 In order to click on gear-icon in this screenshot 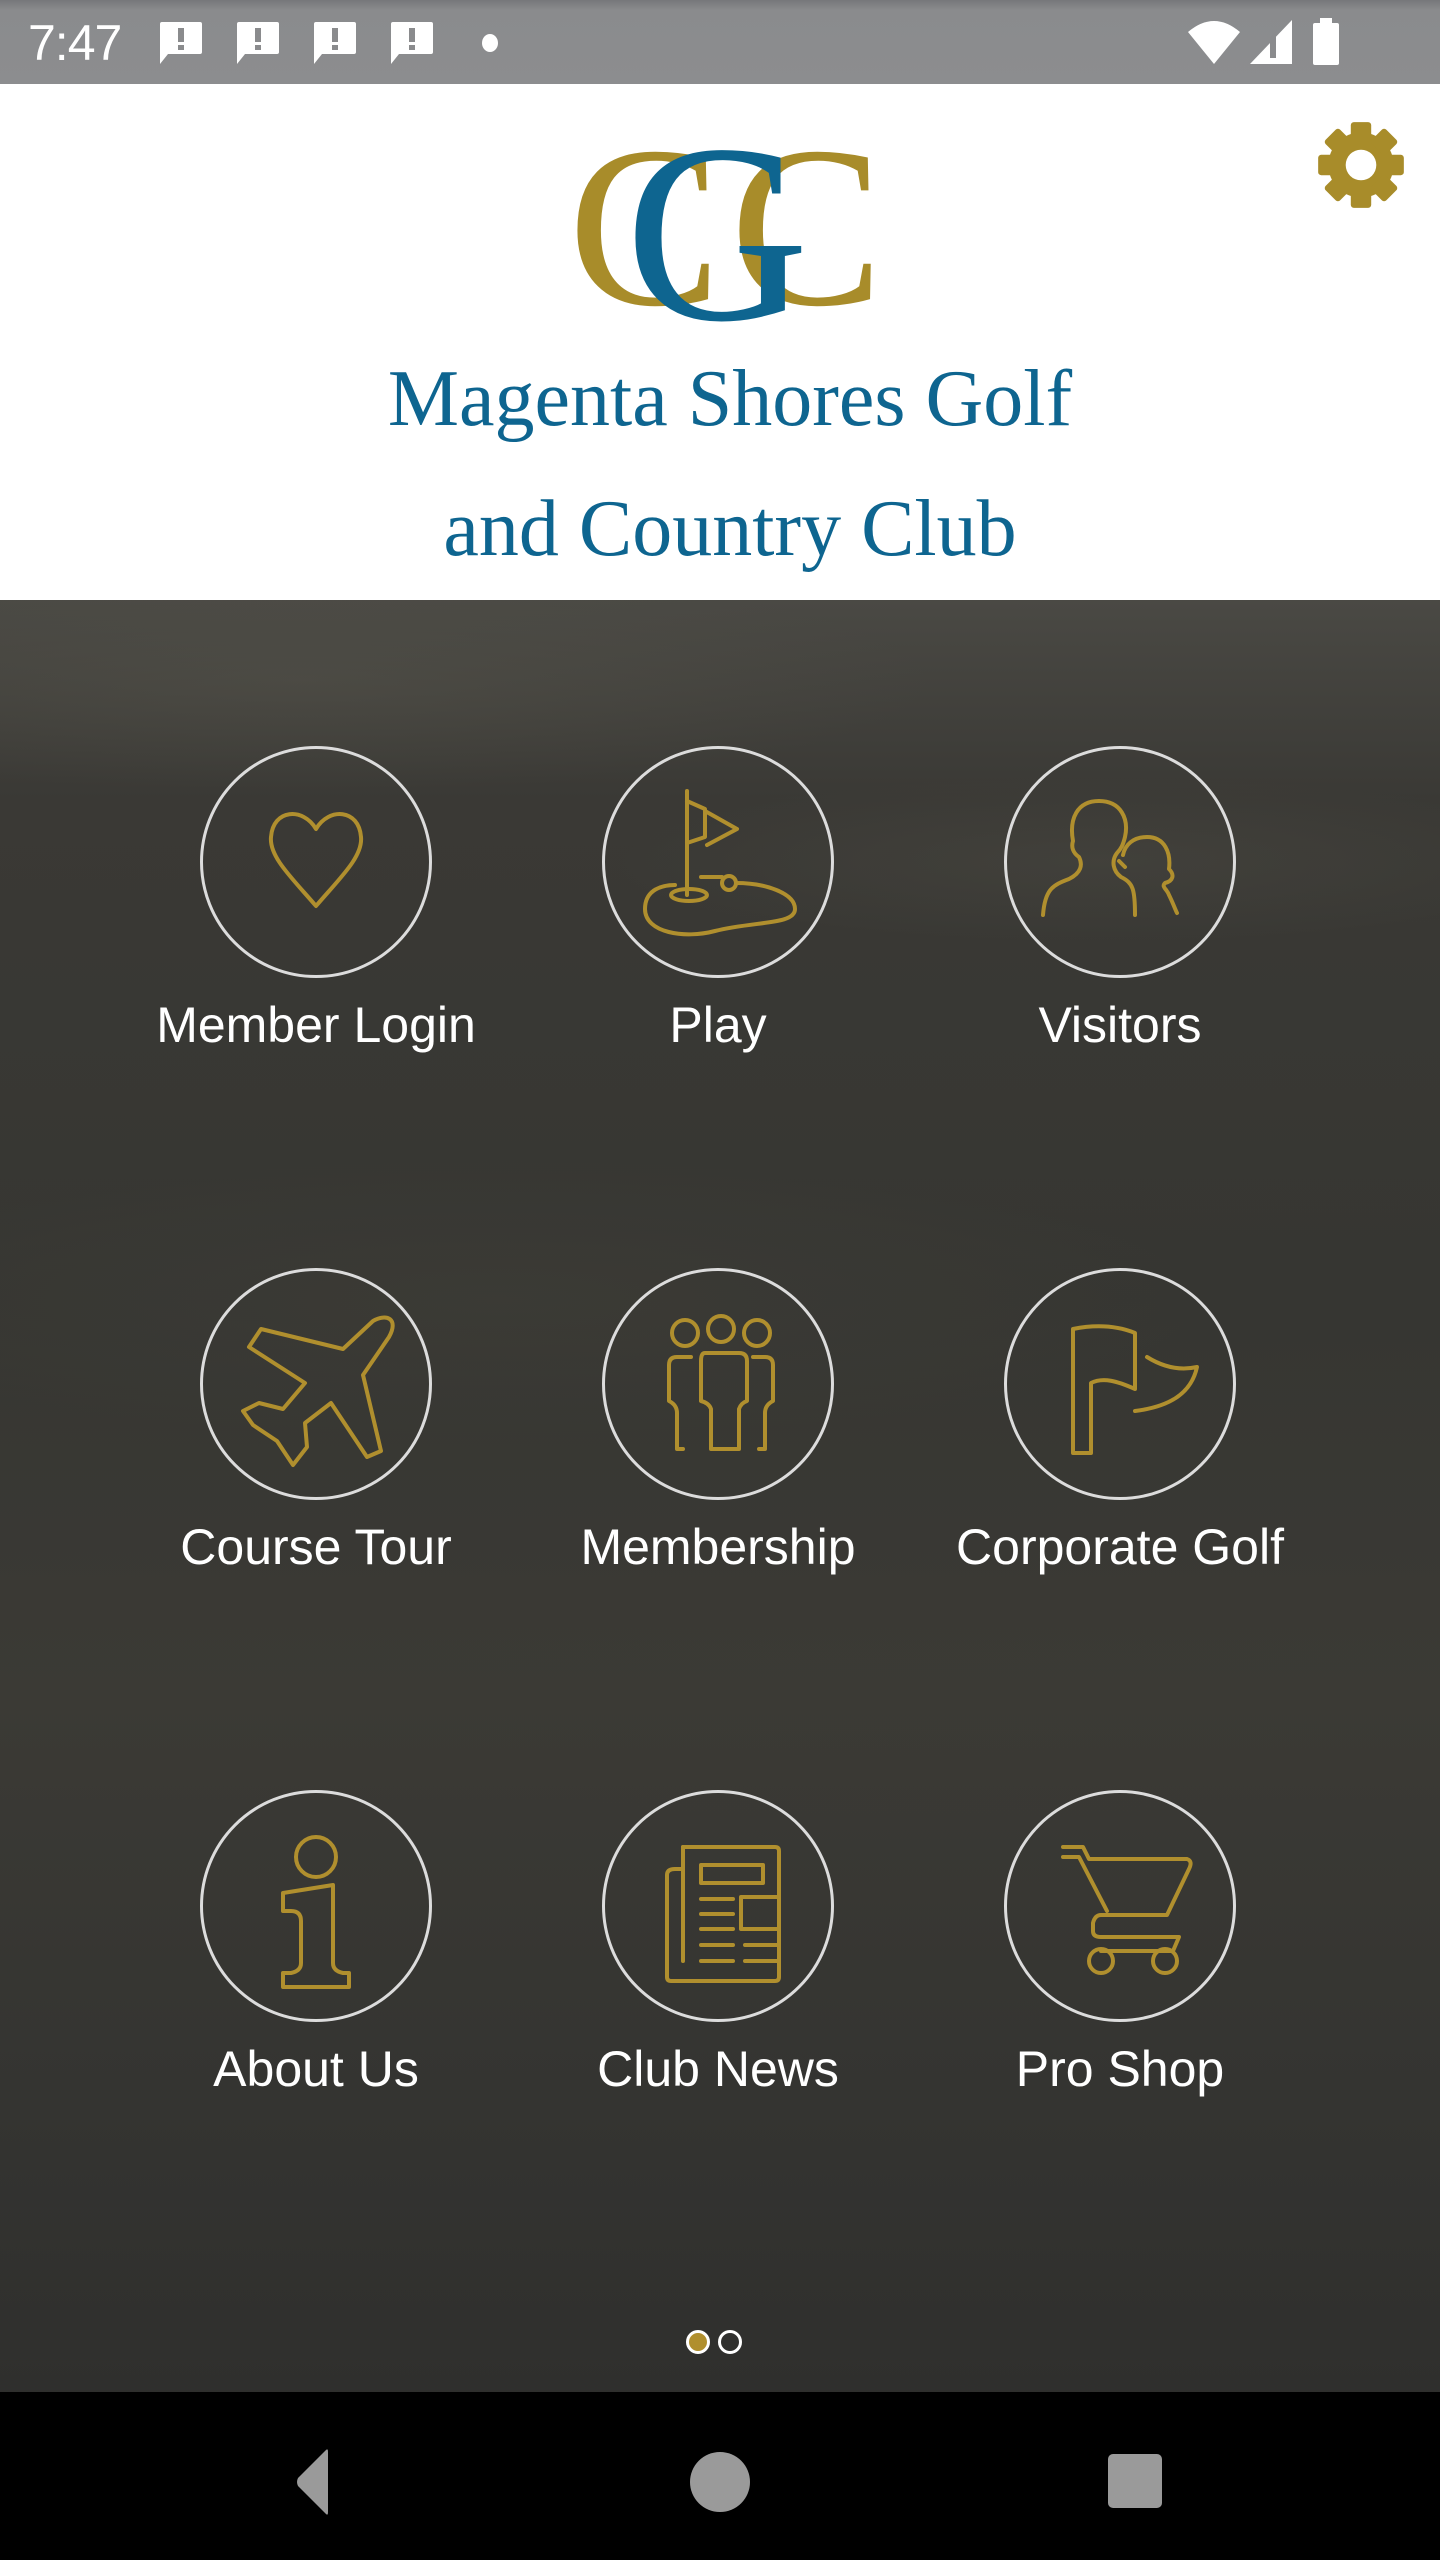, I will do `click(1361, 165)`.